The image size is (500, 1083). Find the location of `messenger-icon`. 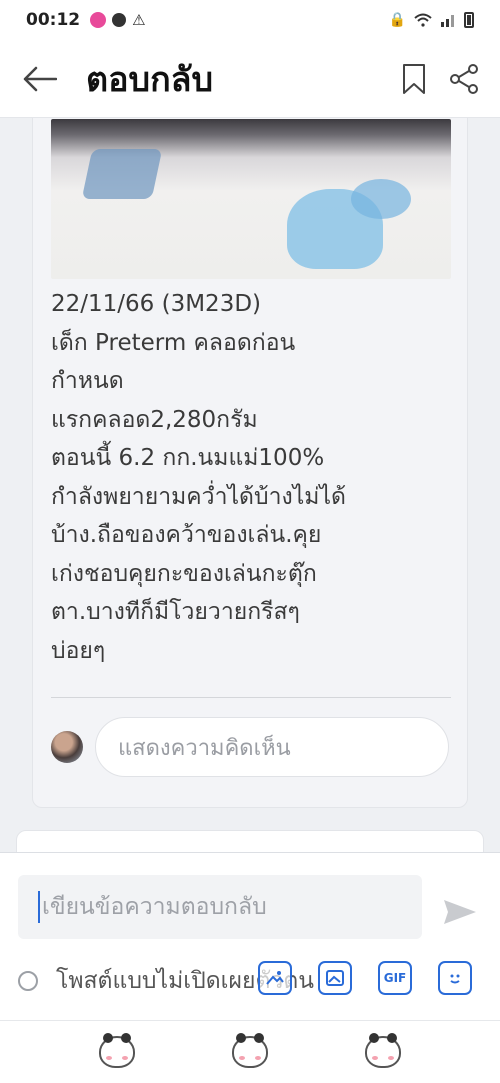

messenger-icon is located at coordinates (119, 20).